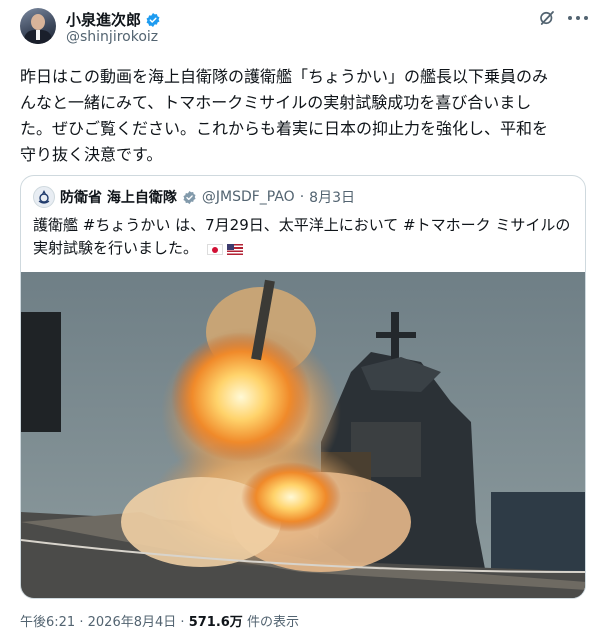 The image size is (600, 635). I want to click on grok-icon, so click(547, 18).